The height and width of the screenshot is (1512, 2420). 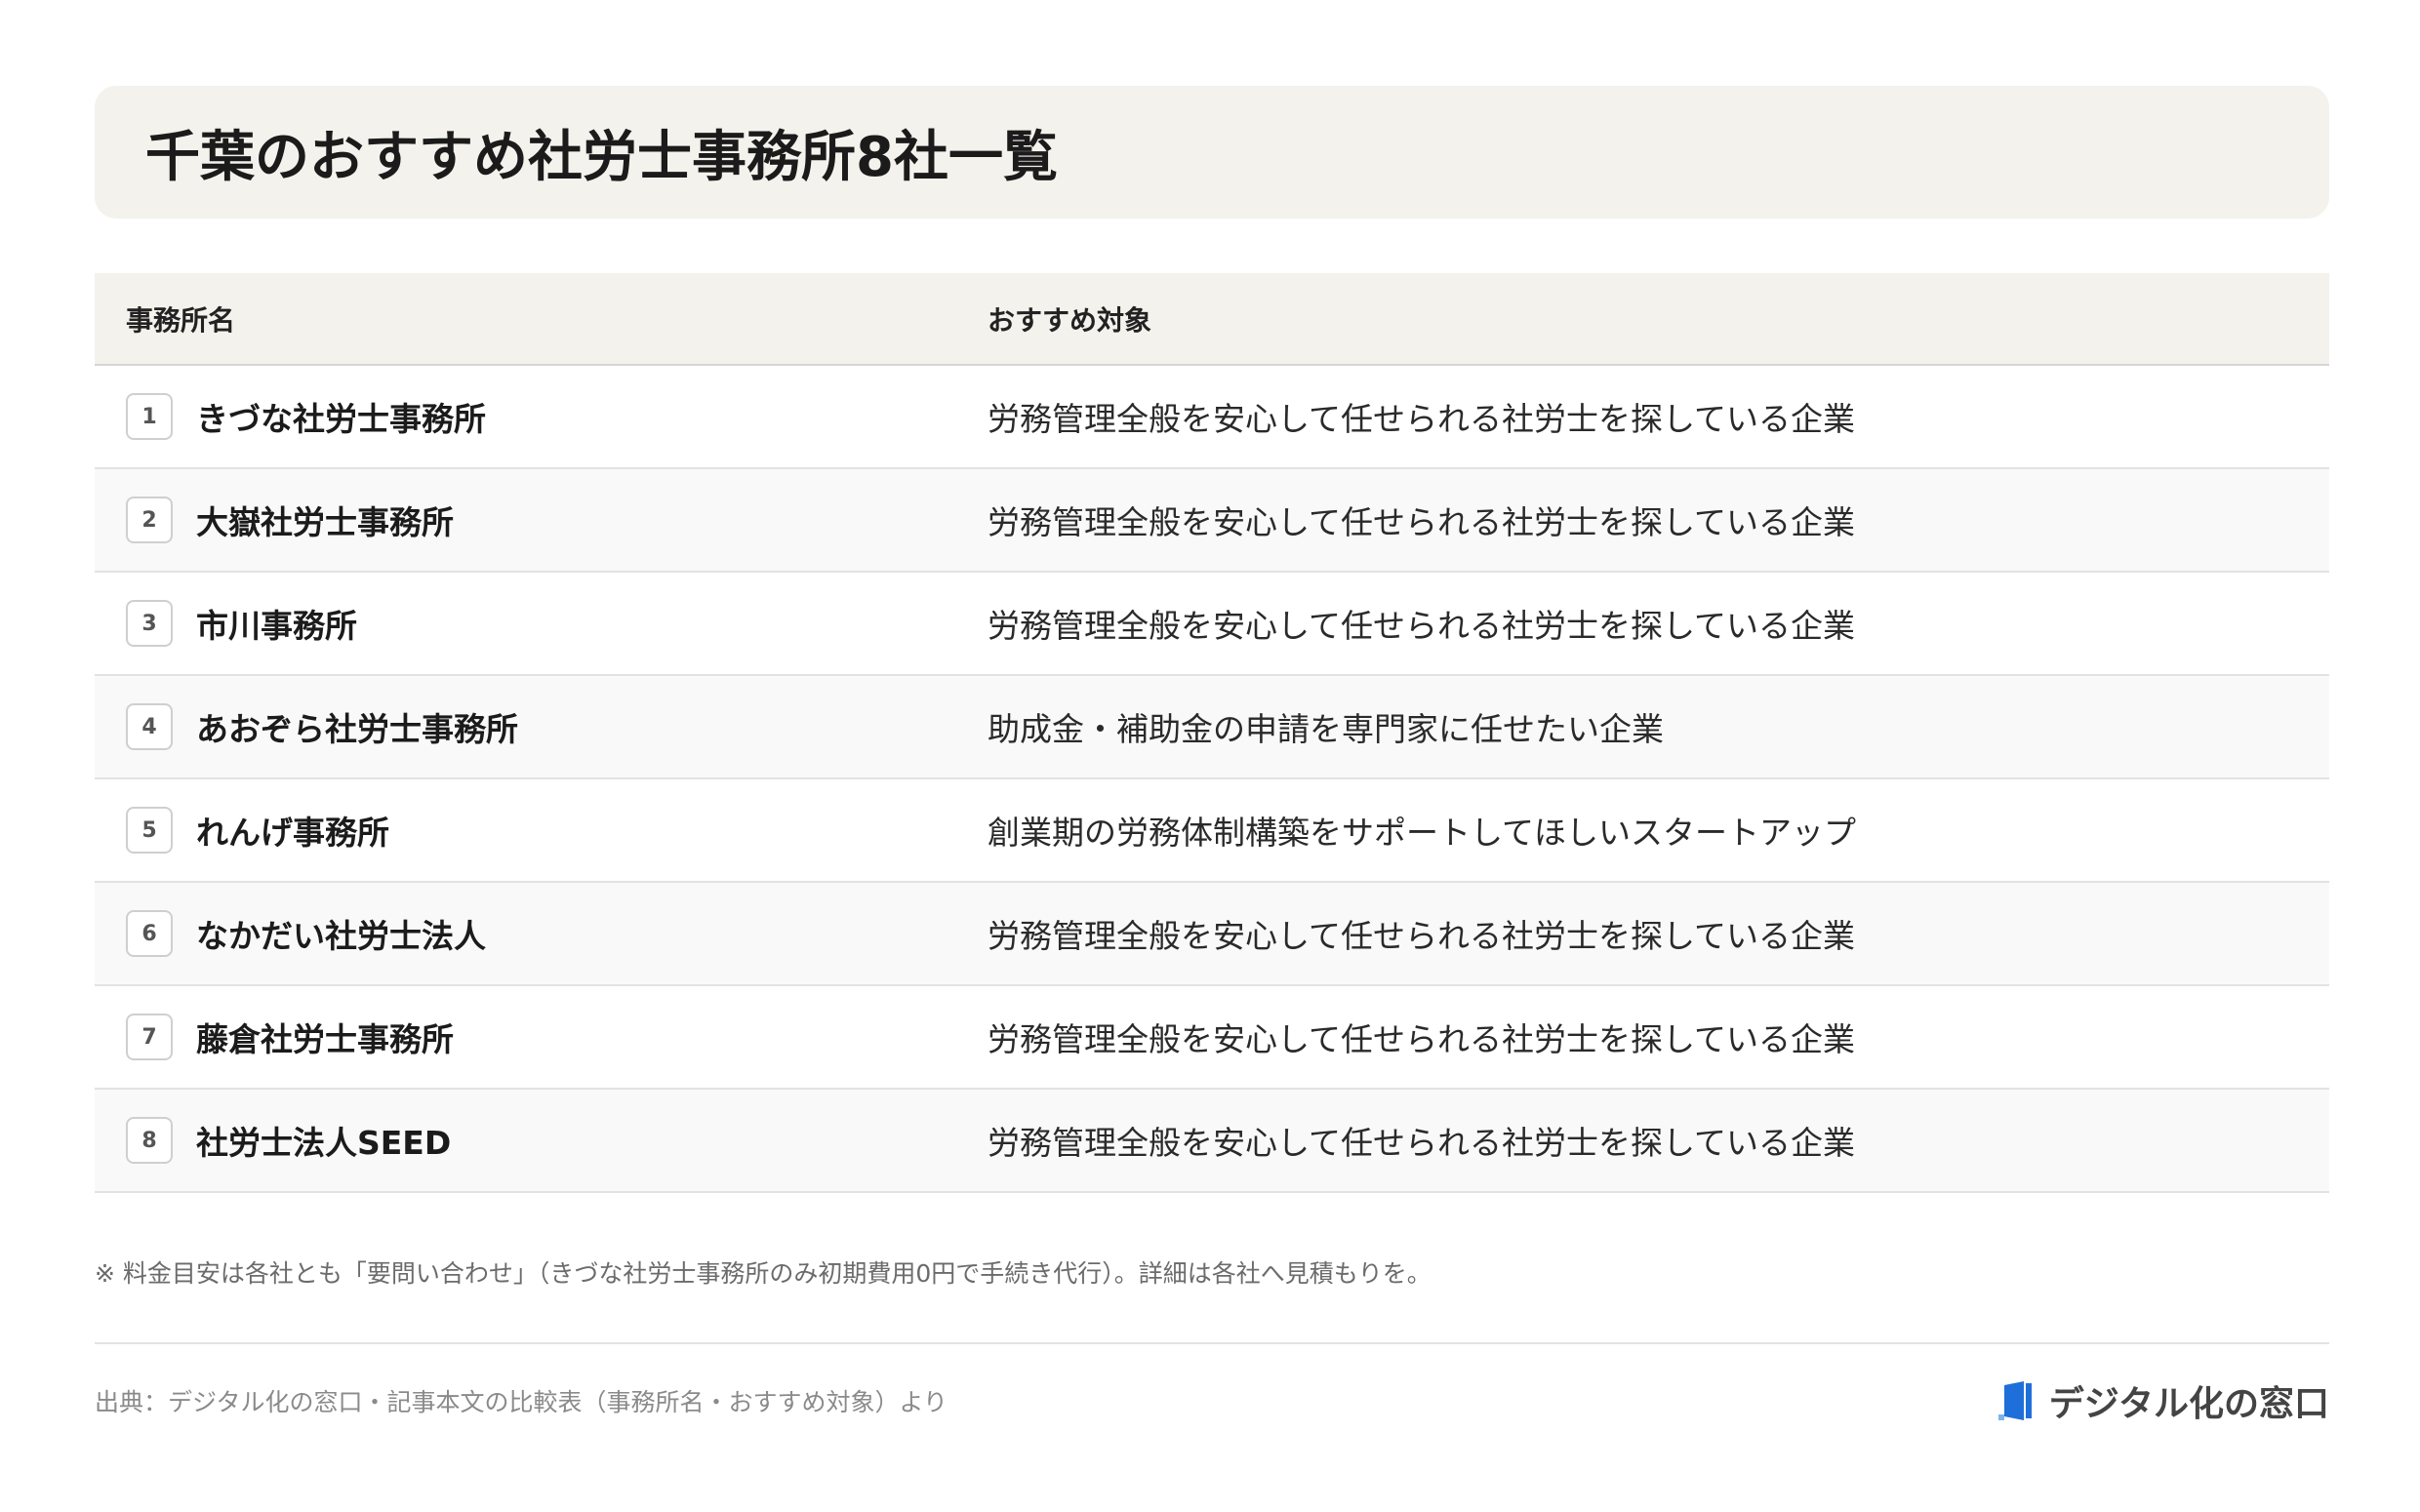 What do you see at coordinates (149, 1037) in the screenshot?
I see `rank-badge: 7` at bounding box center [149, 1037].